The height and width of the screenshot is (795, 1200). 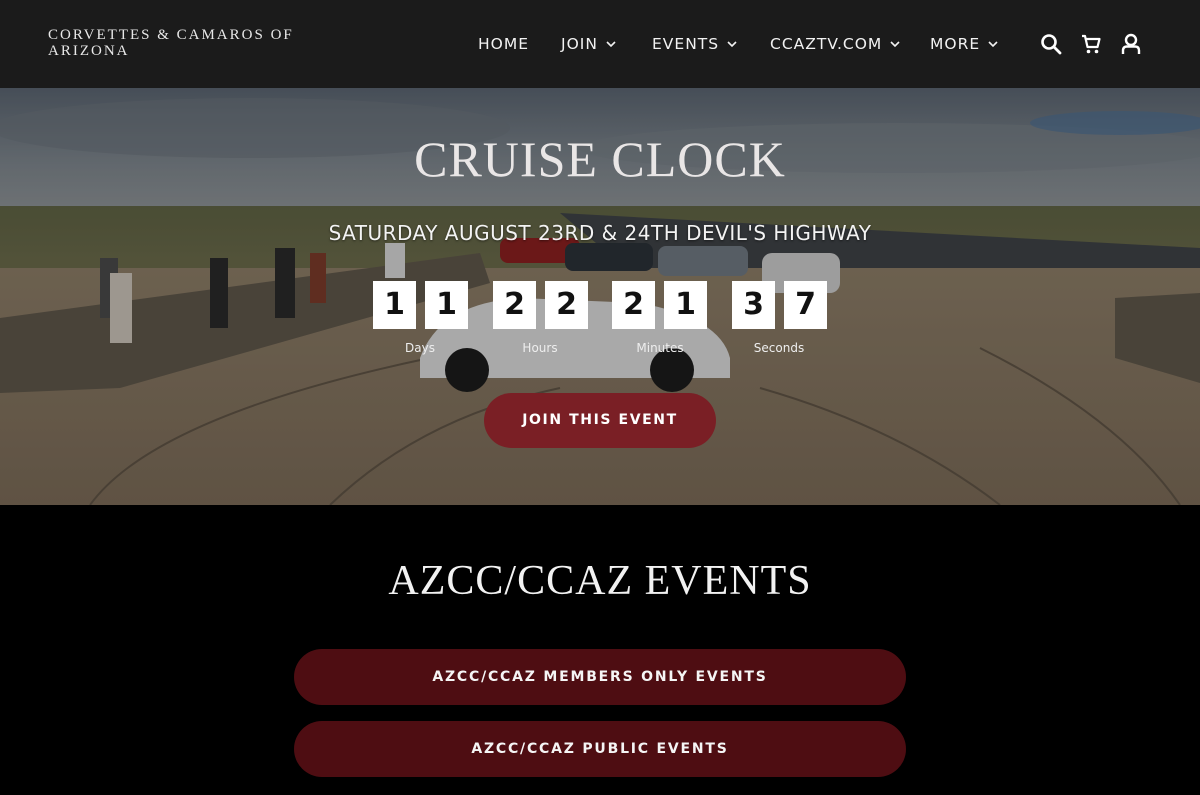 What do you see at coordinates (955, 44) in the screenshot?
I see `nav-item-label: MORE` at bounding box center [955, 44].